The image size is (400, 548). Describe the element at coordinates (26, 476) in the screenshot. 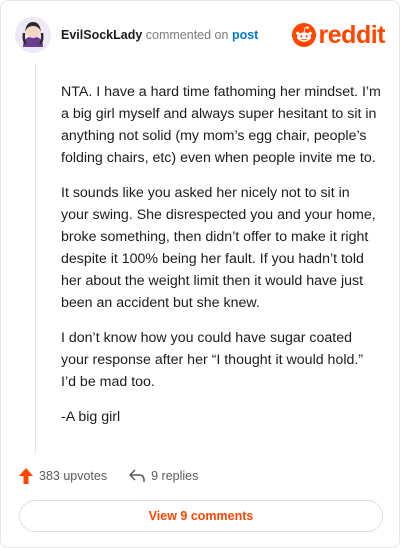

I see `upvote-arrow-icon` at that location.